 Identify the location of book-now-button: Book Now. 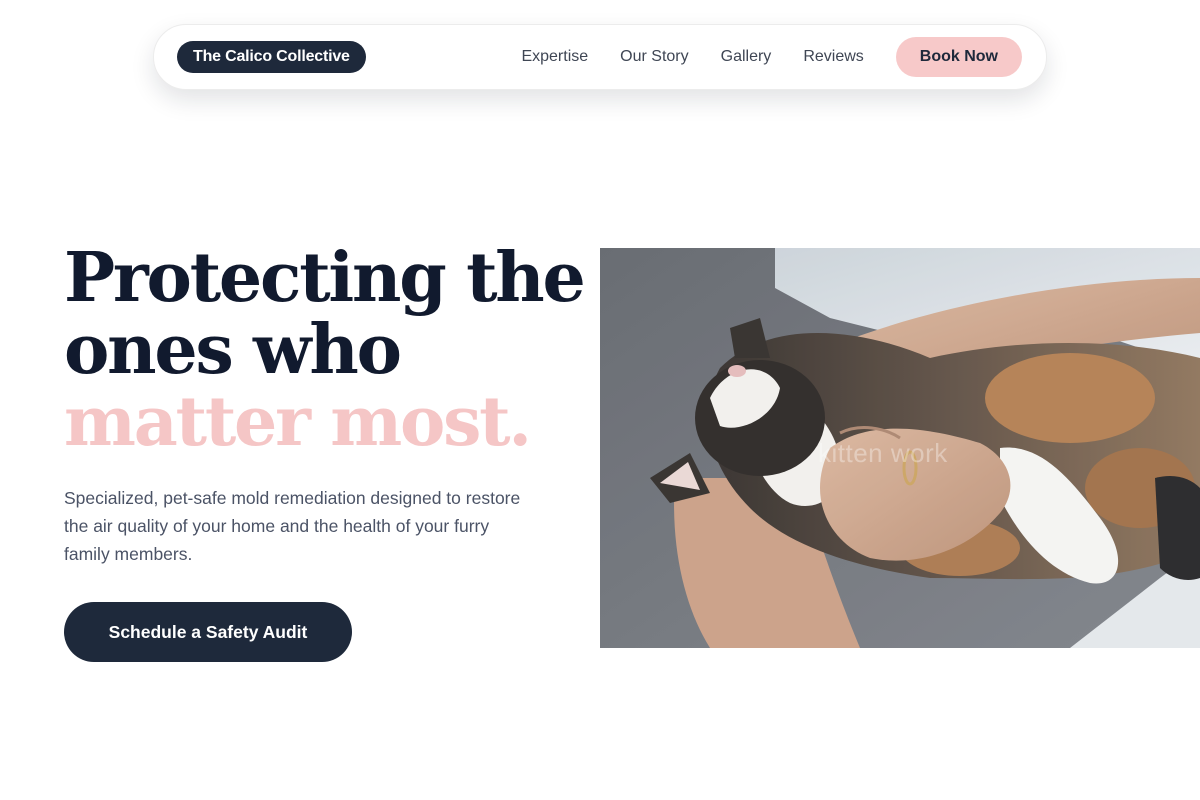
(958, 57).